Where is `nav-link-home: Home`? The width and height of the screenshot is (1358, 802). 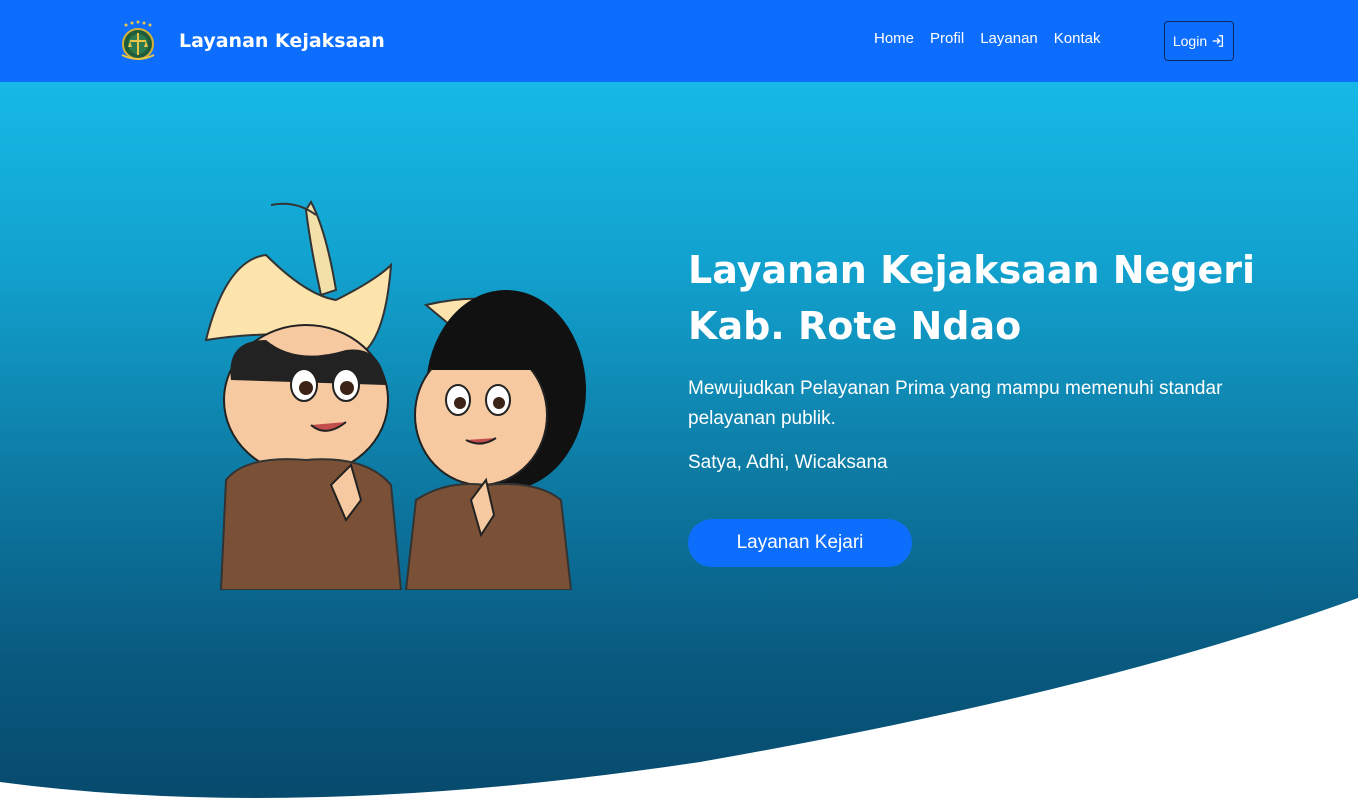
nav-link-home: Home is located at coordinates (894, 38).